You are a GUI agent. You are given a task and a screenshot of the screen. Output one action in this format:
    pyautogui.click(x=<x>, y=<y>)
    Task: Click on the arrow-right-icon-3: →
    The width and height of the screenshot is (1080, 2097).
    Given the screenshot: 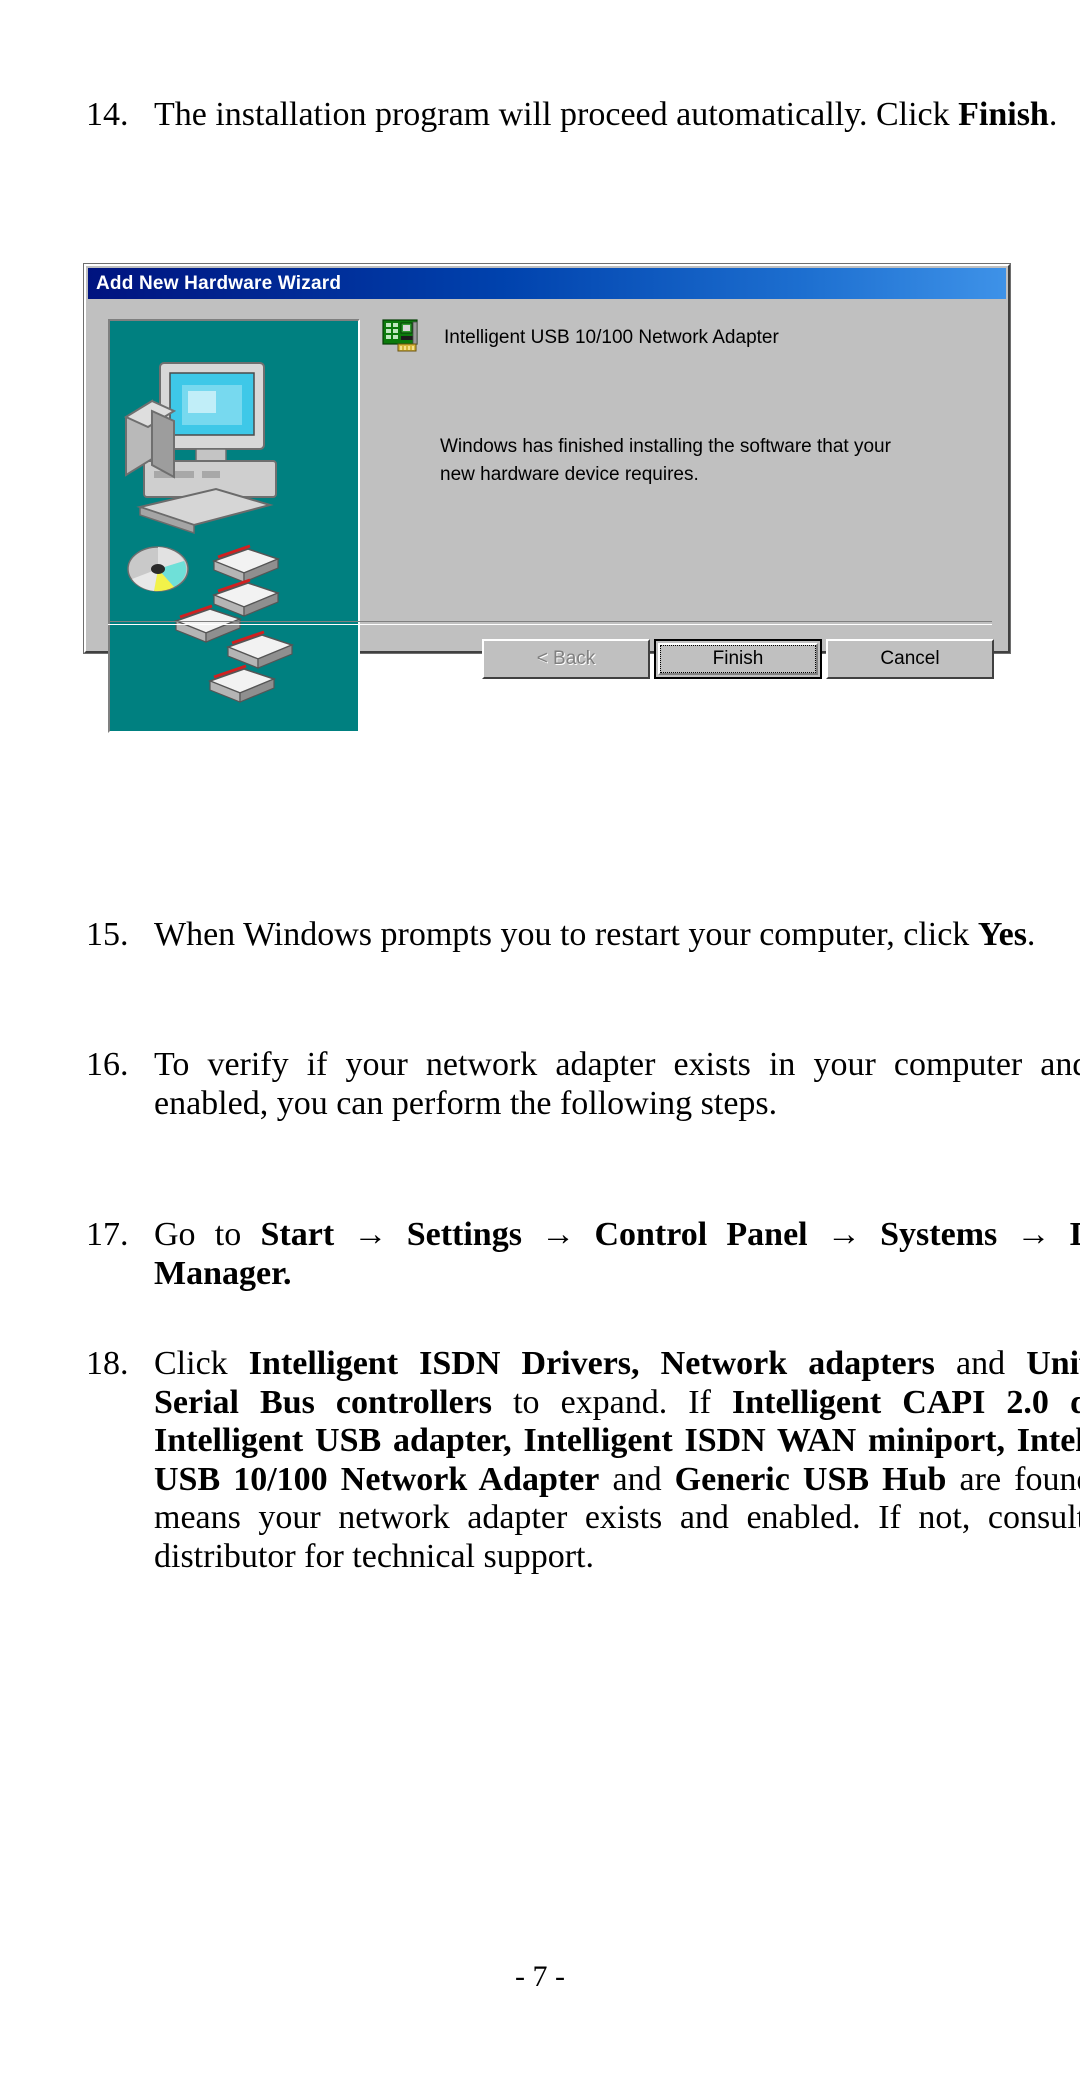 What is the action you would take?
    pyautogui.click(x=844, y=1234)
    